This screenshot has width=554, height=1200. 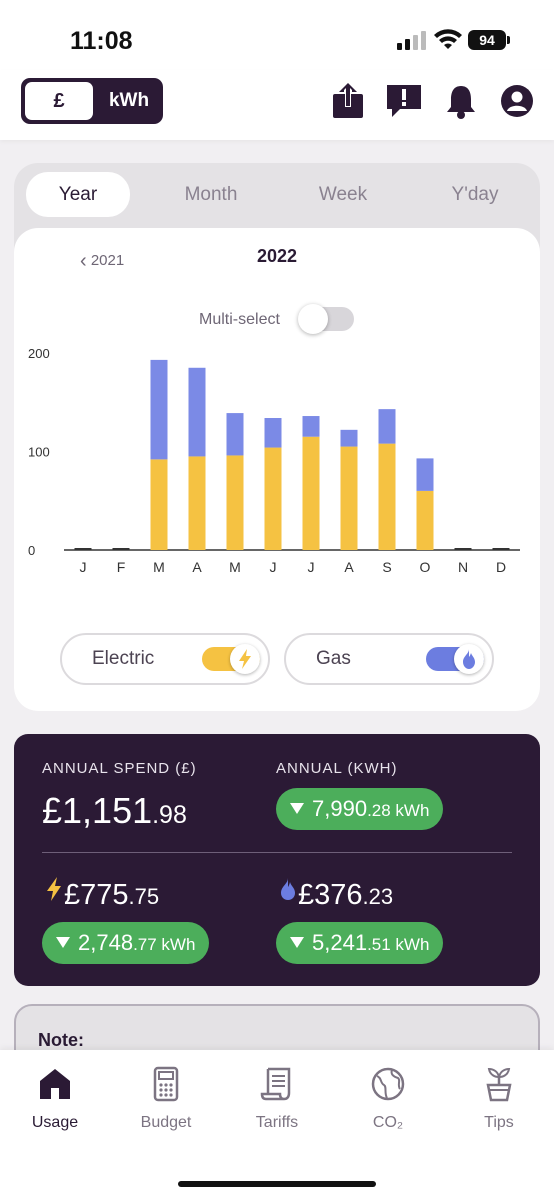 I want to click on y-tick-label: 200, so click(x=39, y=353).